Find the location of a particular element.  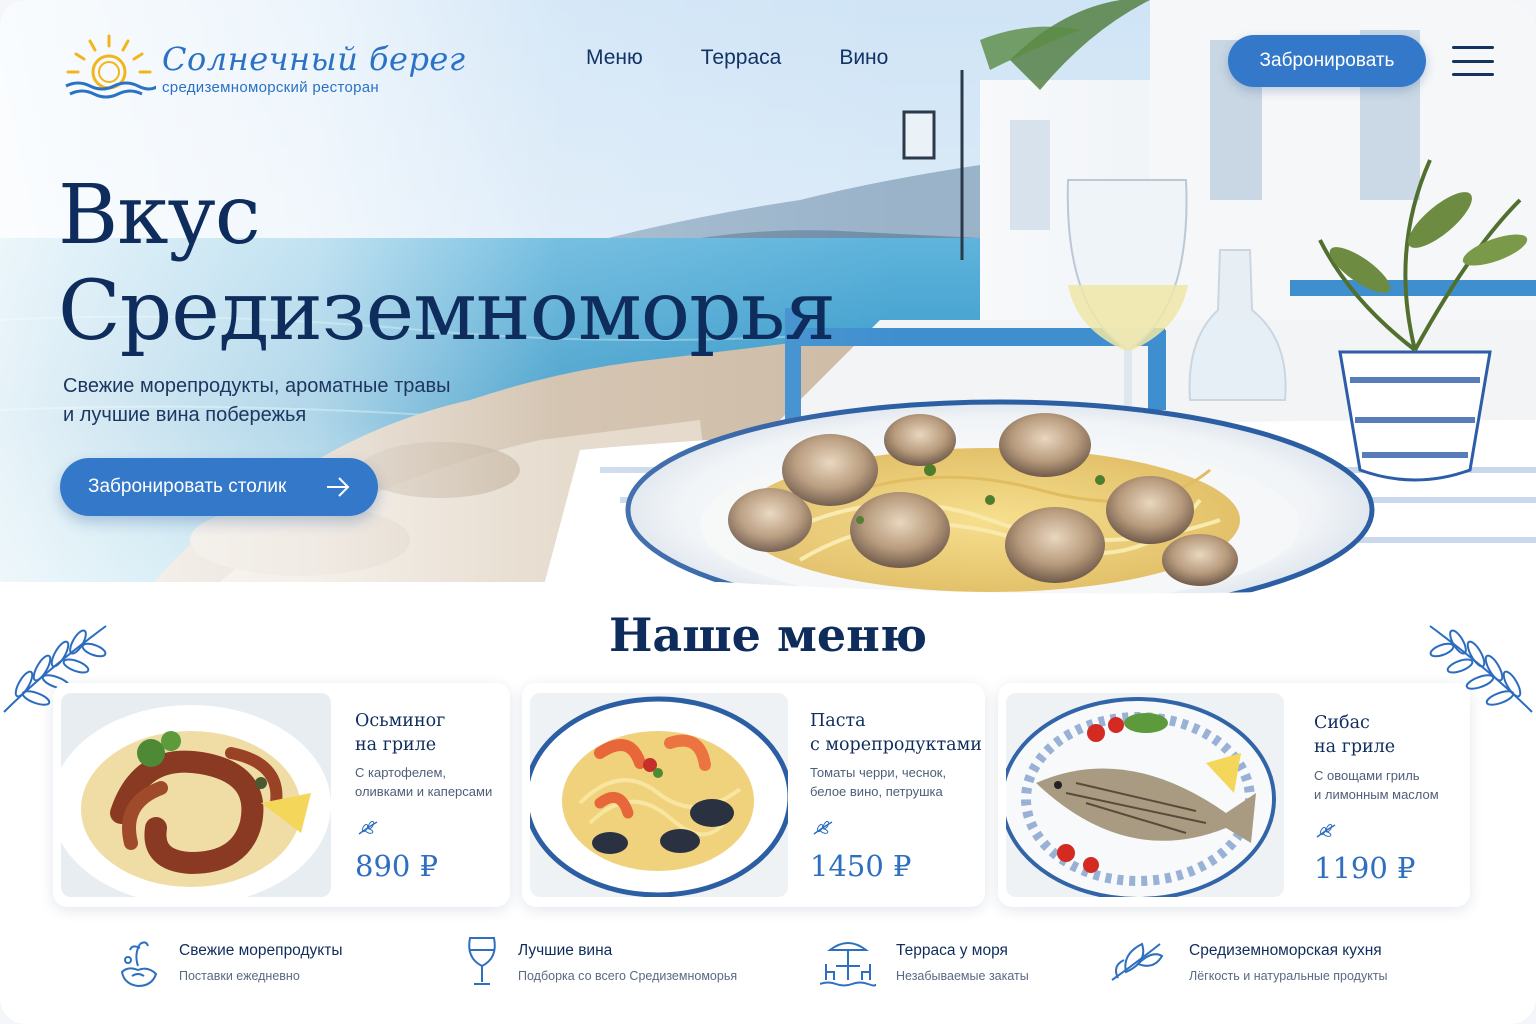

feature-title: Средиземноморская кухня is located at coordinates (1285, 950).